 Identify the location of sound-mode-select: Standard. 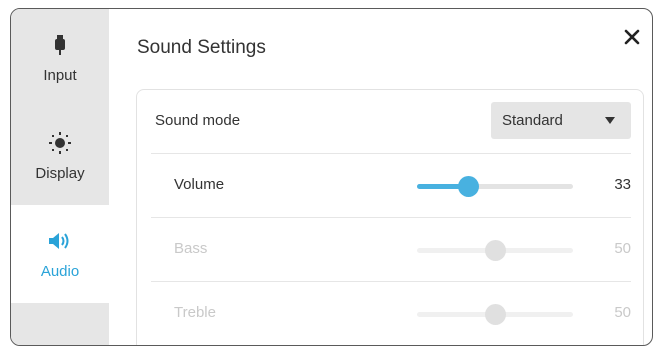
(561, 120).